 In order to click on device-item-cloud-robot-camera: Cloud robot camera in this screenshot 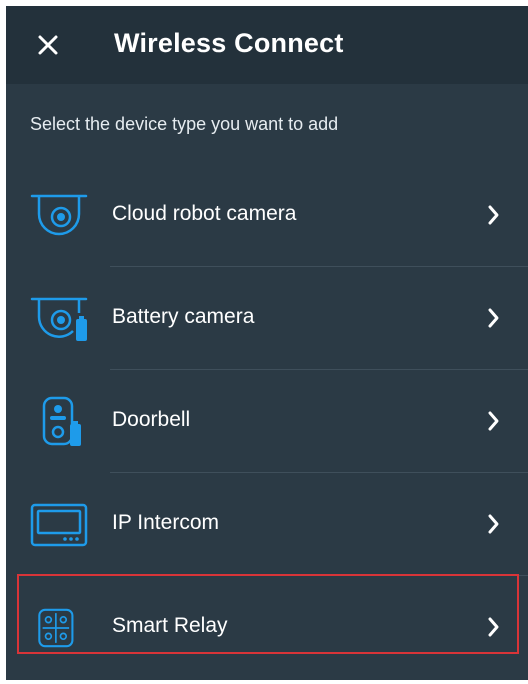, I will do `click(267, 215)`.